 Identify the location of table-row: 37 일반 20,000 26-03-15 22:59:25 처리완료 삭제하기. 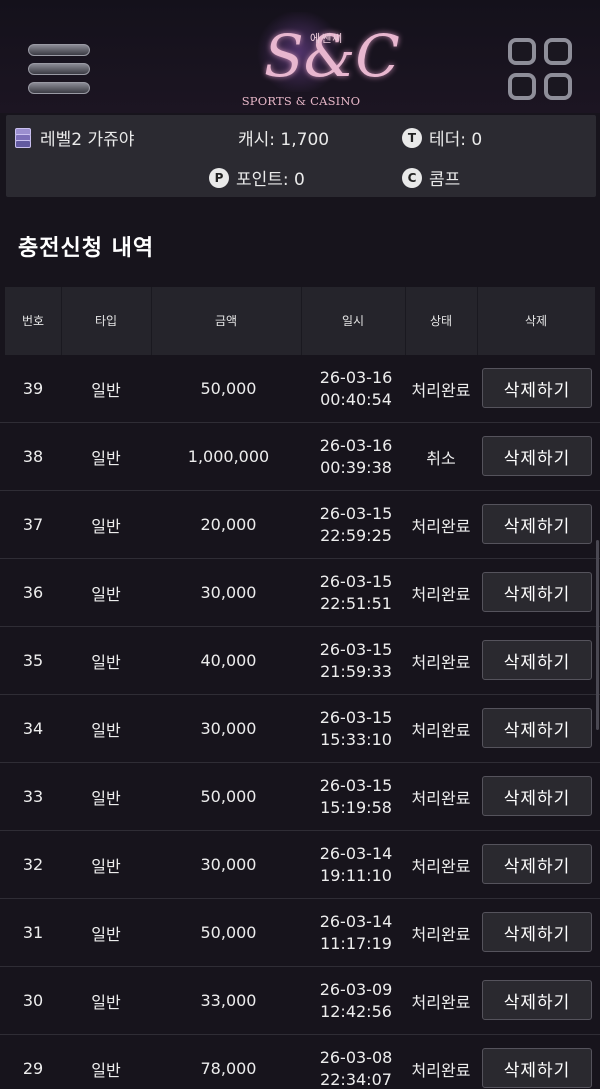
(300, 525).